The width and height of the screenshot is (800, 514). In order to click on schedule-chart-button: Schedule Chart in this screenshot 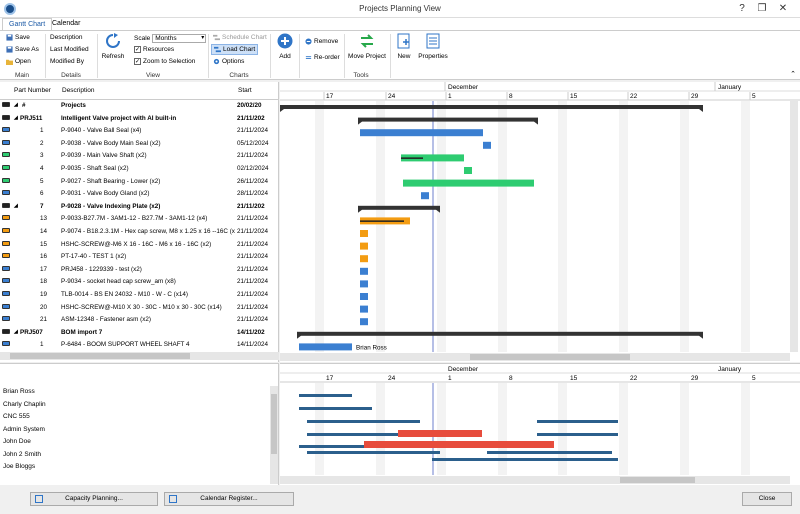, I will do `click(240, 37)`.